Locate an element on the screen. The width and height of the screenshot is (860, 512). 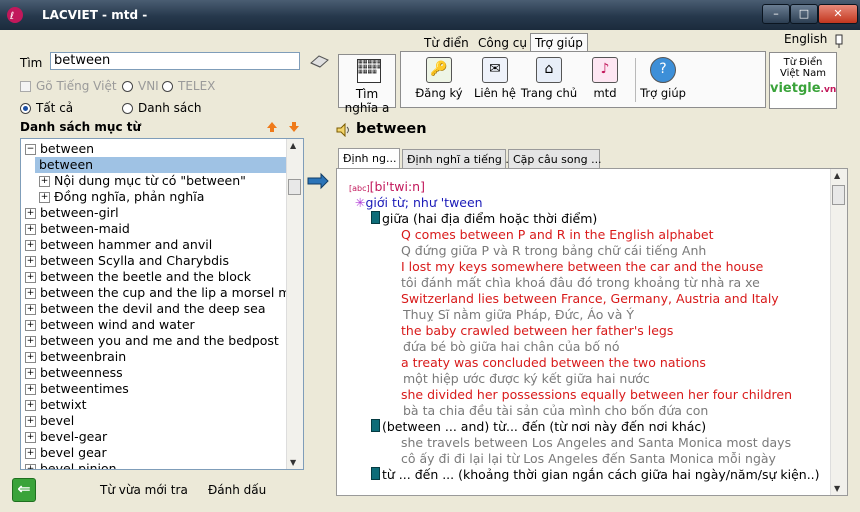
window-title: LACVIET - mtd - is located at coordinates (95, 15).